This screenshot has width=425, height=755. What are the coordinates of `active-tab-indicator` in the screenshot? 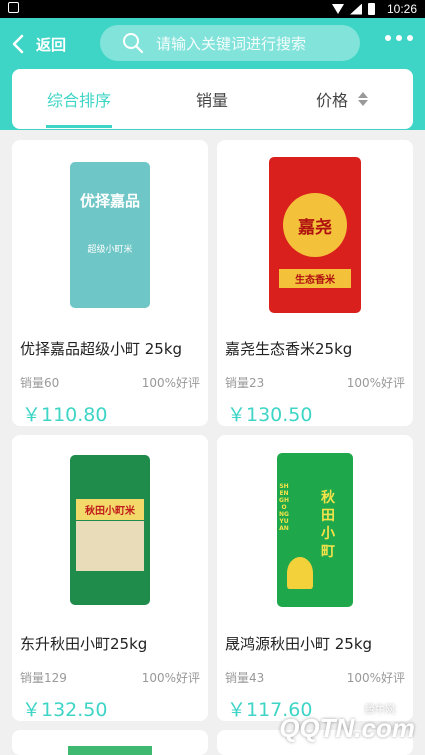 It's located at (79, 126).